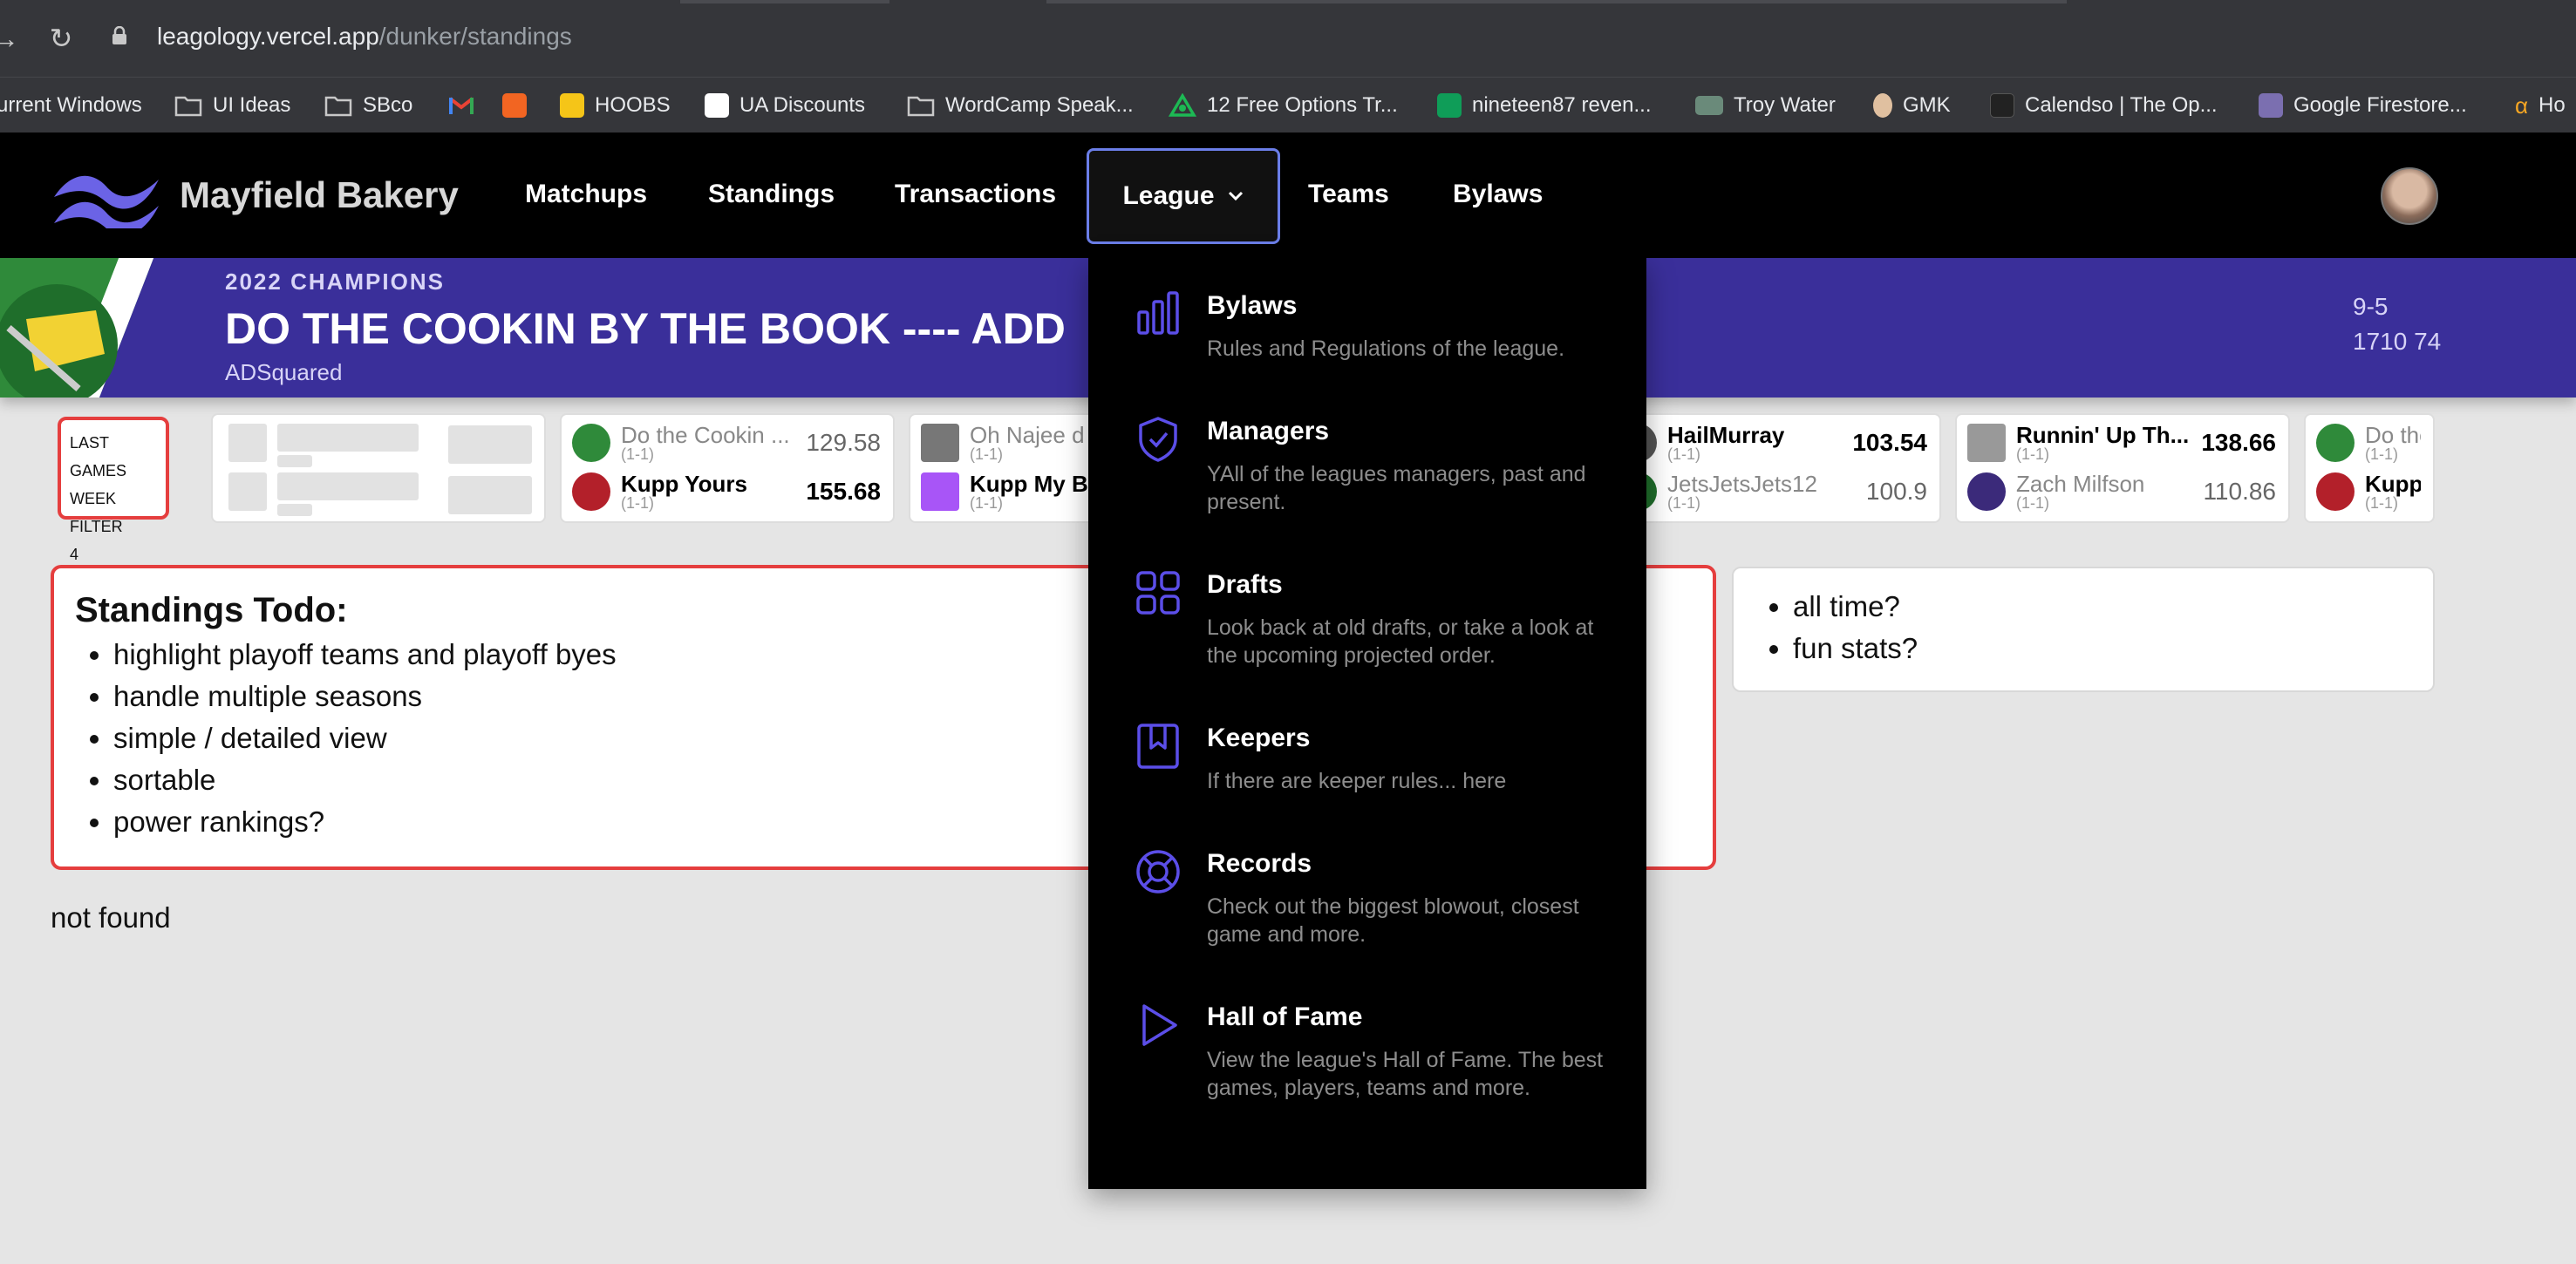 This screenshot has width=2576, height=1264. Describe the element at coordinates (1896, 491) in the screenshot. I see `team-score: 100.9` at that location.